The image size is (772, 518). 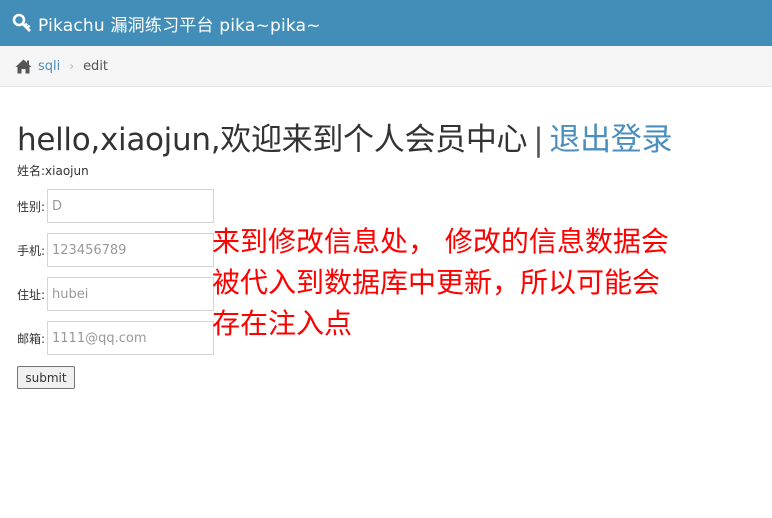 I want to click on logout-link: 退出登录, so click(x=610, y=140).